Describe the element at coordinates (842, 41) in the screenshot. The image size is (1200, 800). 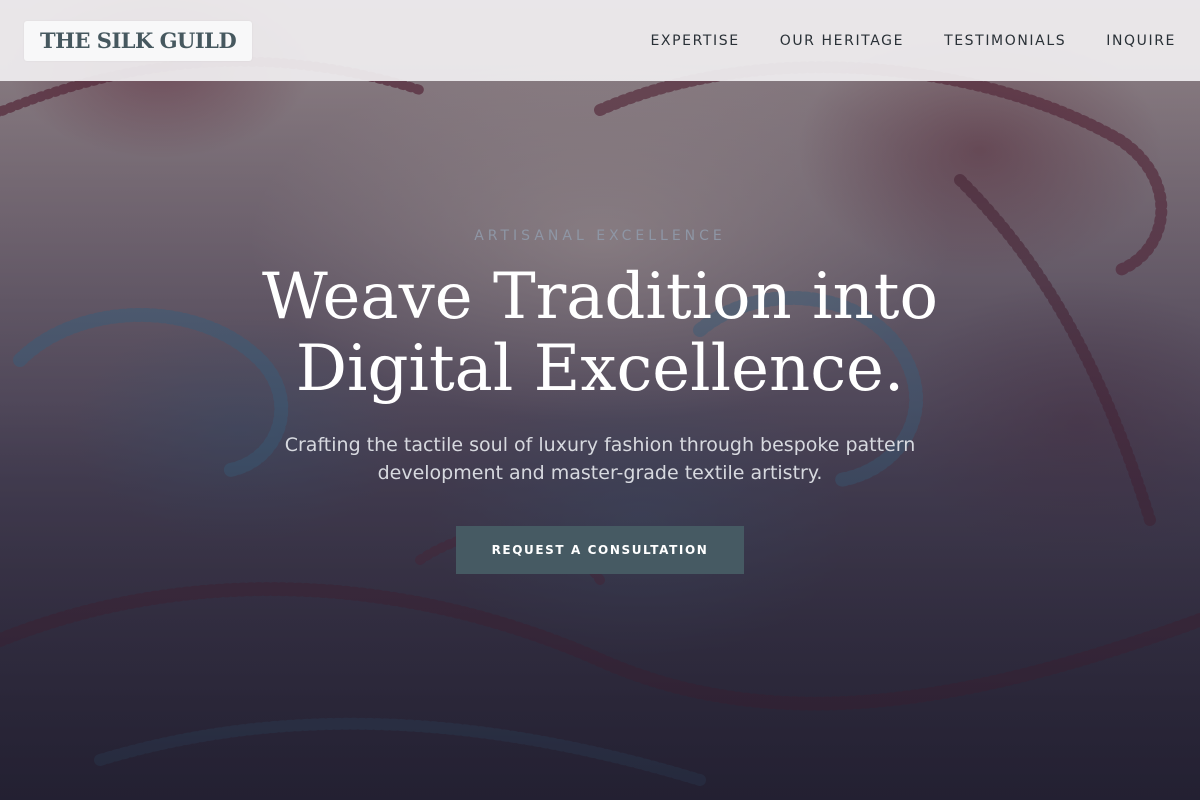
I see `nav-link-our-heritage: OUR HERITAGE` at that location.